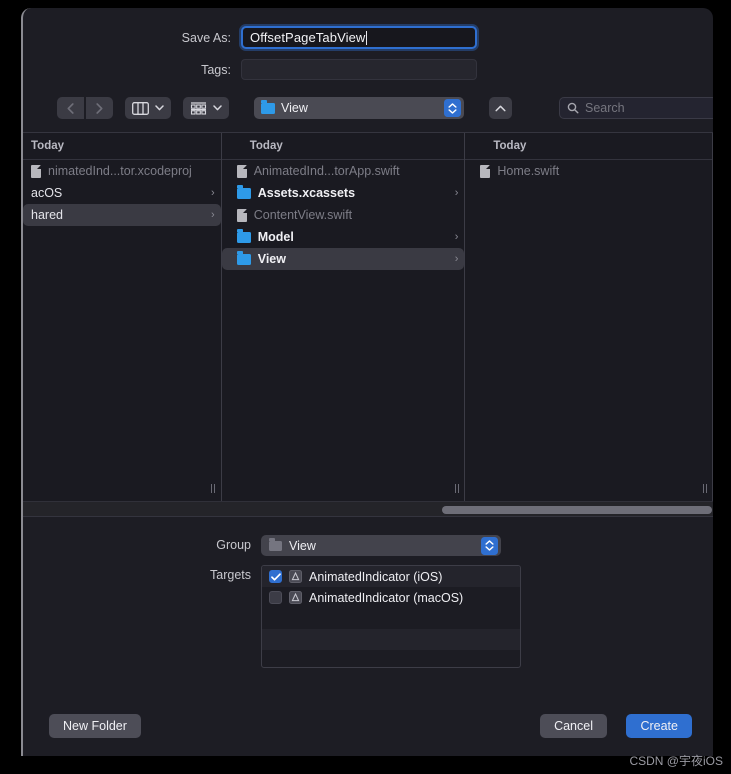 This screenshot has height=774, width=731. I want to click on chevron-left-icon, so click(70, 108).